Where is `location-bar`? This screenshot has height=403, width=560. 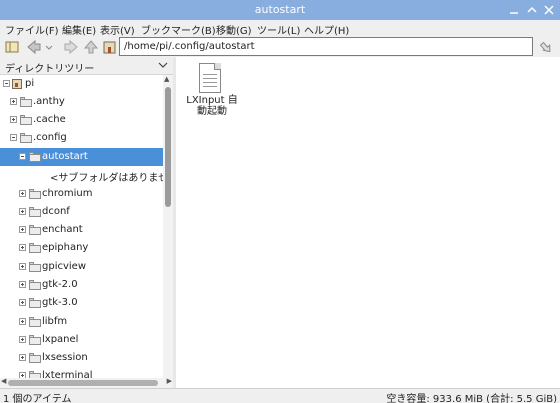 location-bar is located at coordinates (326, 46).